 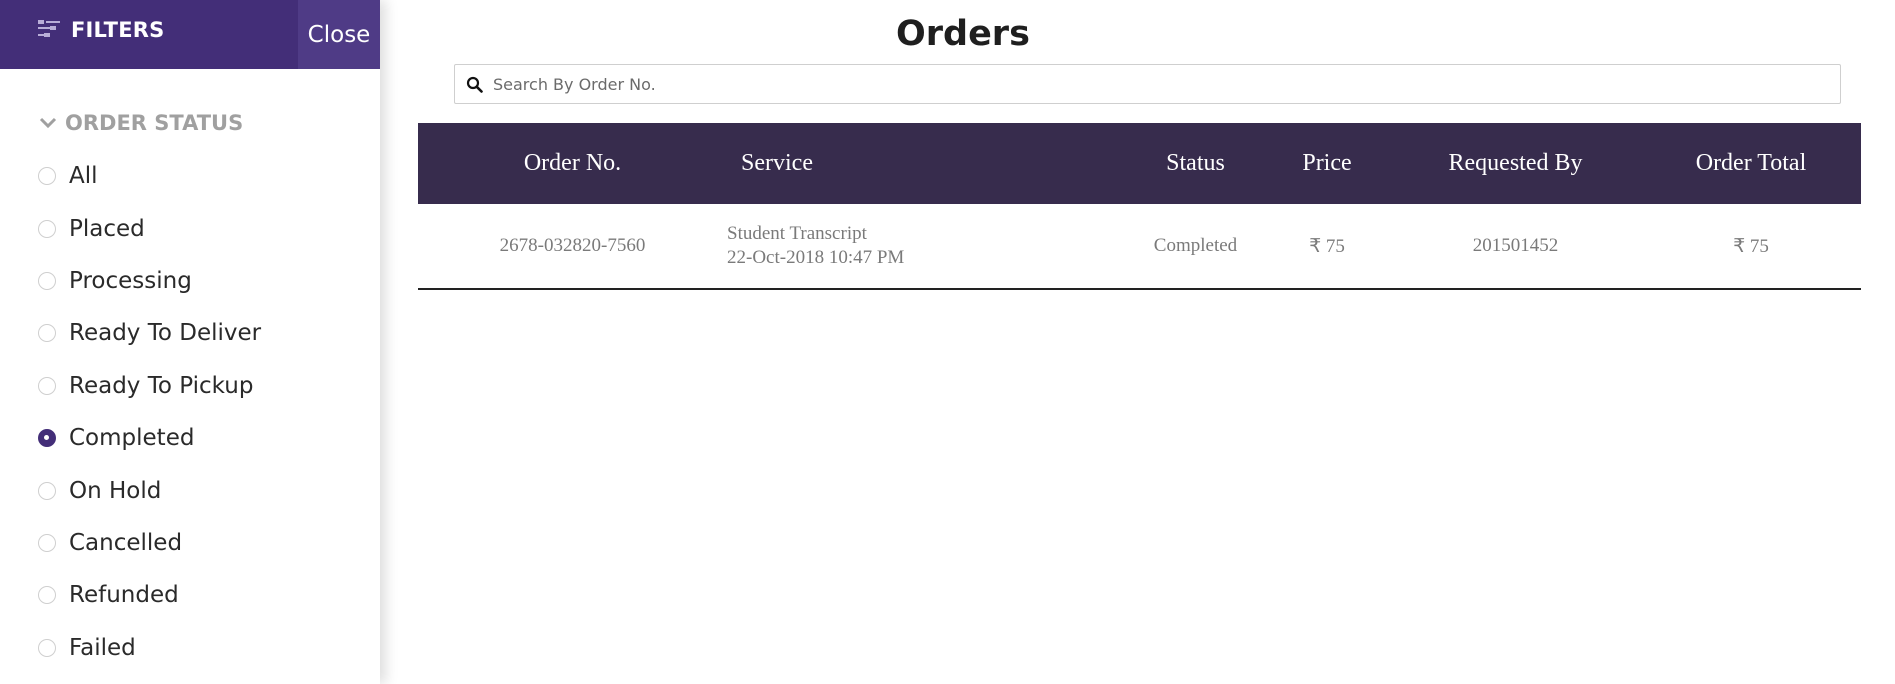 What do you see at coordinates (1515, 247) in the screenshot?
I see `requested-by-cell: 201501452` at bounding box center [1515, 247].